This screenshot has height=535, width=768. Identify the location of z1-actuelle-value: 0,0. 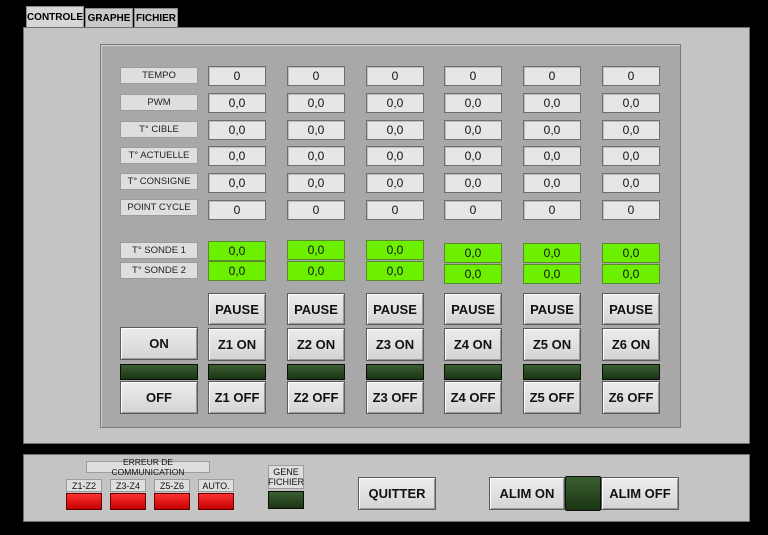
(237, 156).